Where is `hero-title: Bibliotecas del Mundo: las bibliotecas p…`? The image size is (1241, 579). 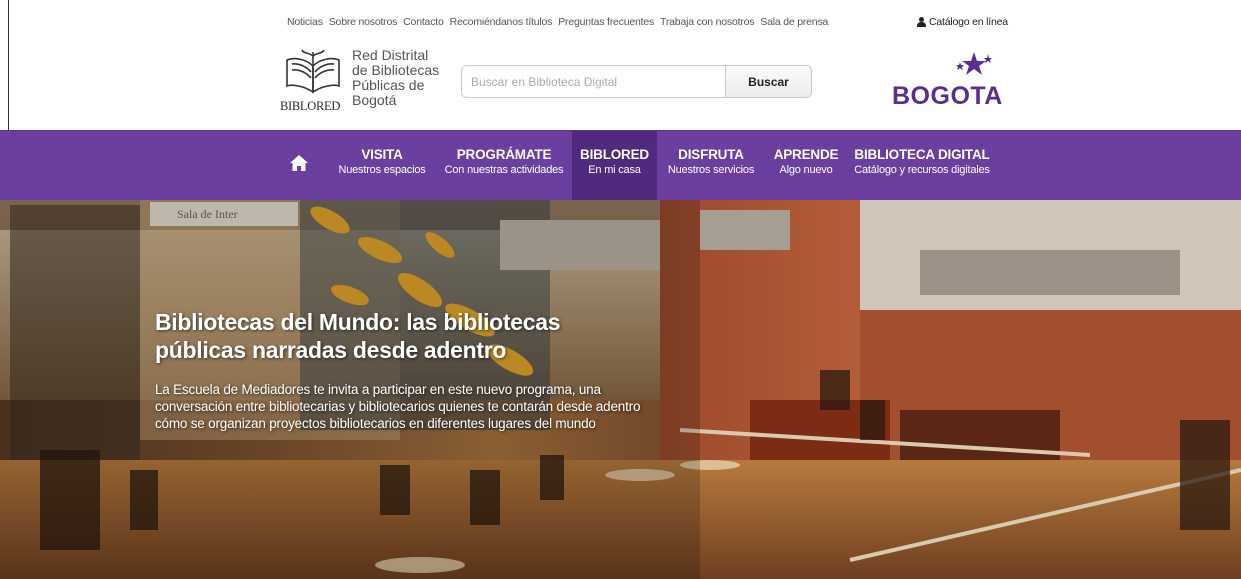
hero-title: Bibliotecas del Mundo: las bibliotecas p… is located at coordinates (395, 336).